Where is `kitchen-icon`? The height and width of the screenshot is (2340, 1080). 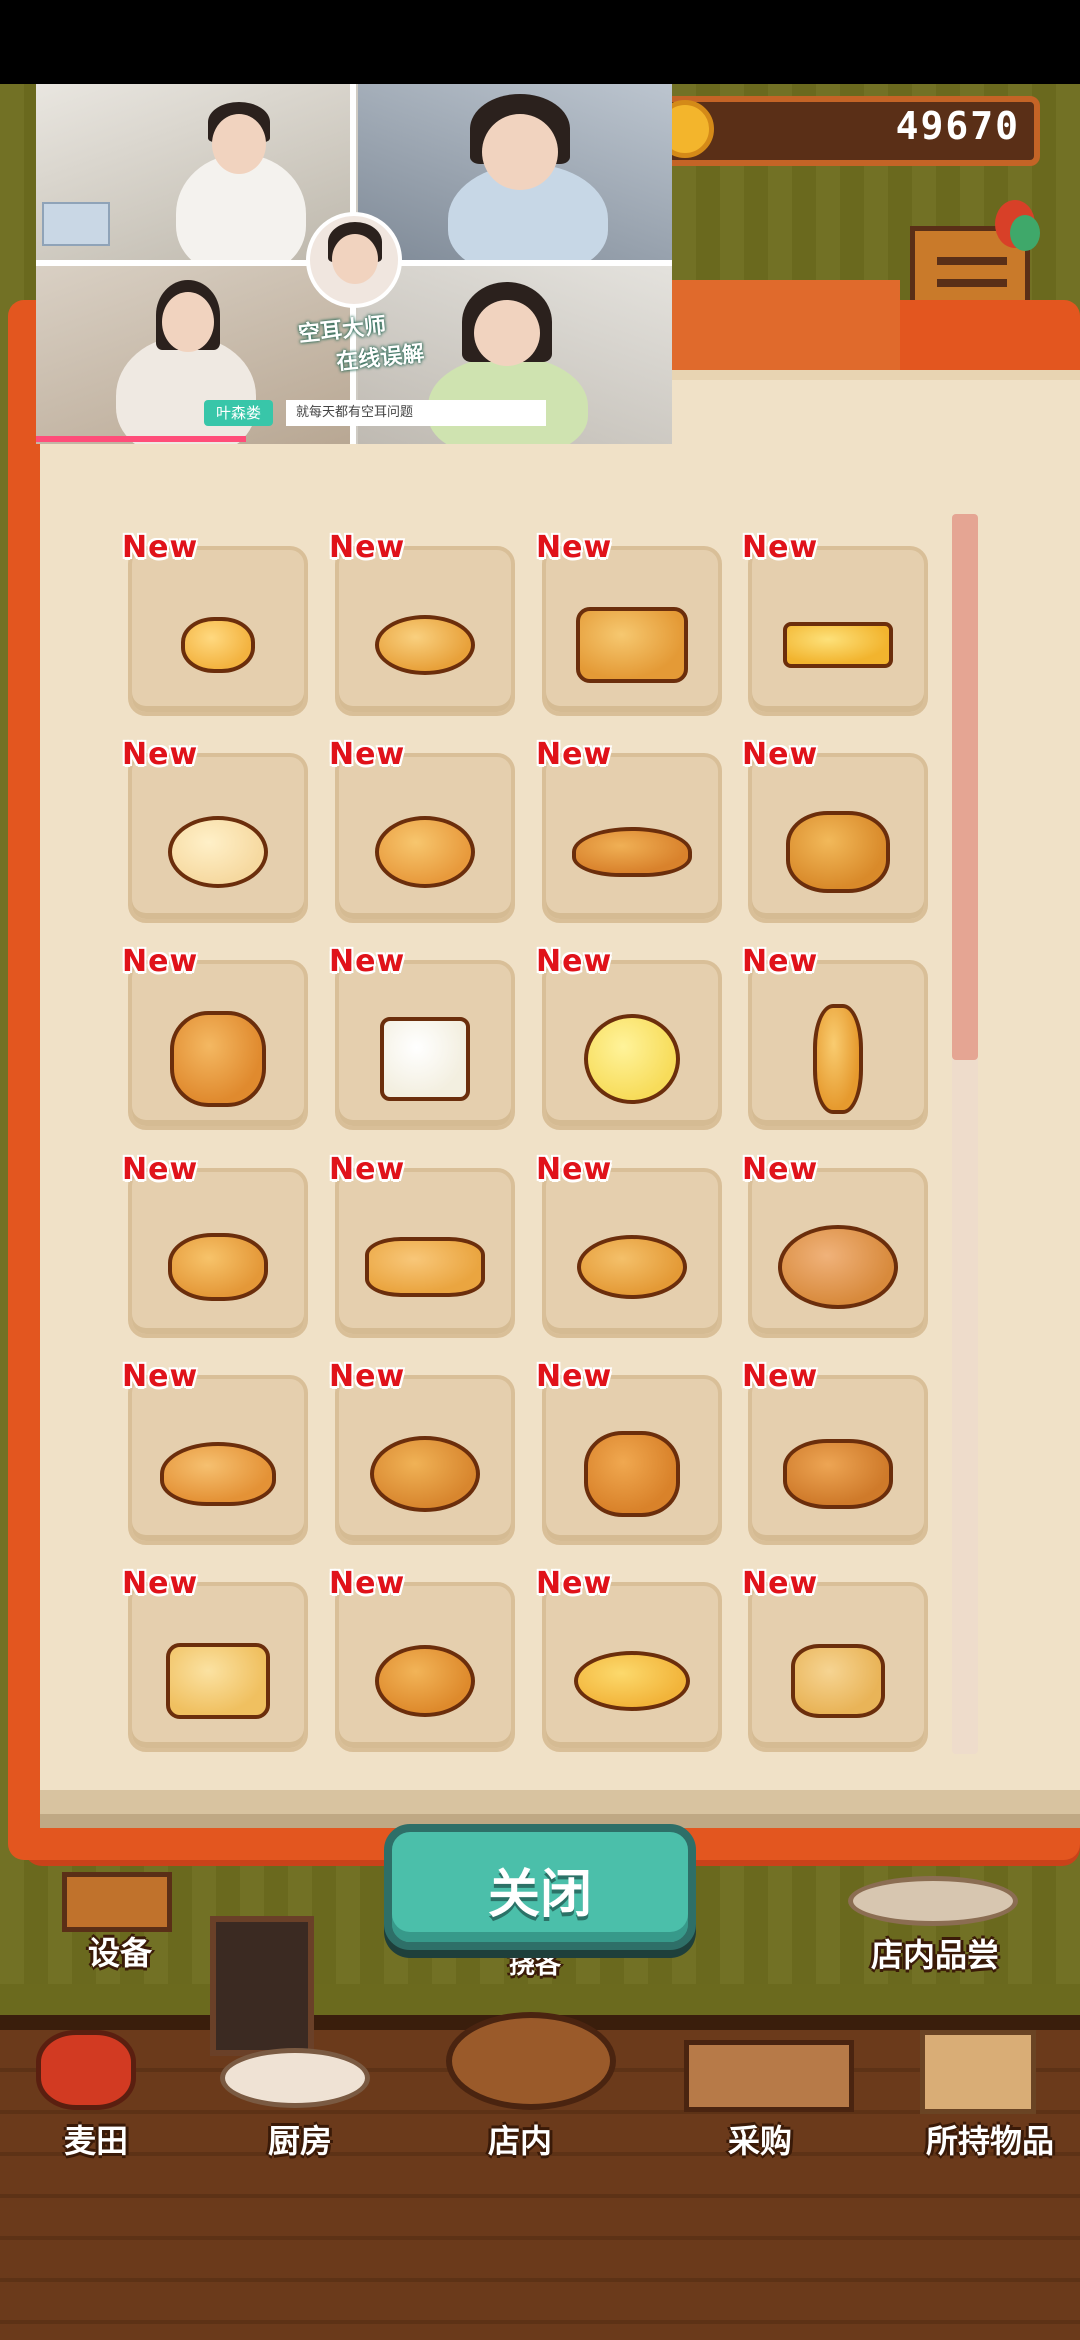
kitchen-icon is located at coordinates (295, 2078).